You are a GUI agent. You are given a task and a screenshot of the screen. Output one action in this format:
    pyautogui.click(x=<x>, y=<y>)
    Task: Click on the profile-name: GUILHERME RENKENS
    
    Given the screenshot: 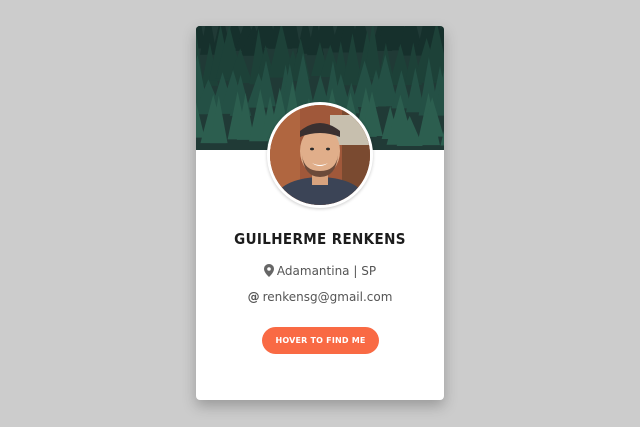 What is the action you would take?
    pyautogui.click(x=320, y=239)
    